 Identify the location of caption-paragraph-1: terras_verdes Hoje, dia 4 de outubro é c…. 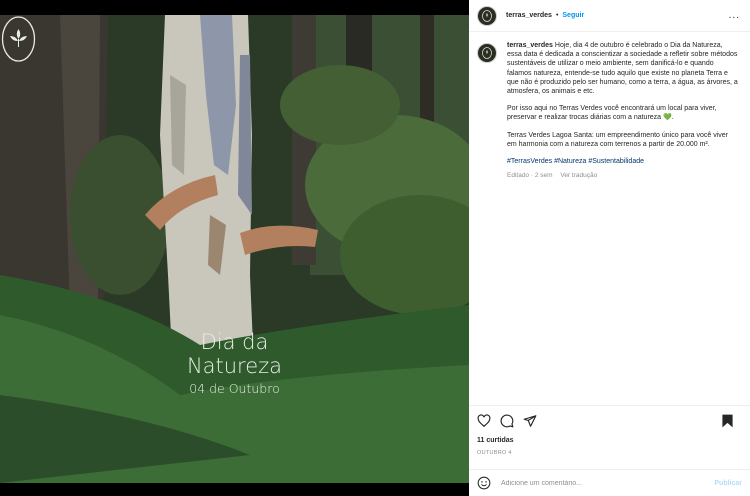
(623, 68).